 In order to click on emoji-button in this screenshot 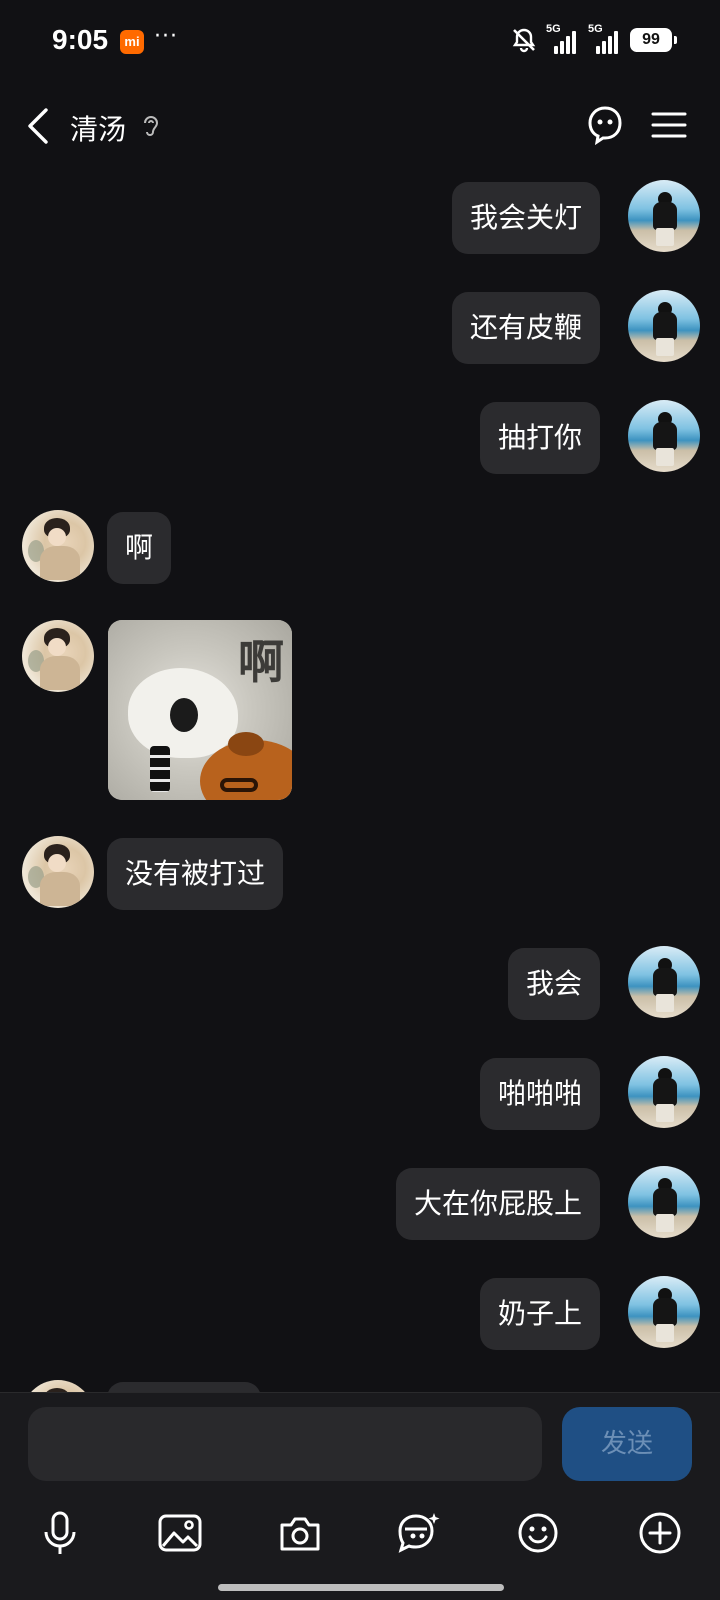, I will do `click(538, 1533)`.